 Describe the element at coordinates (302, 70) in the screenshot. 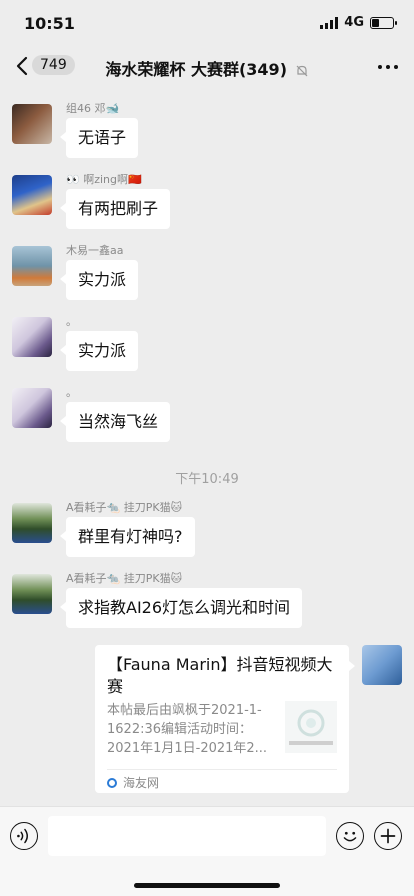

I see `bell-off-icon` at that location.